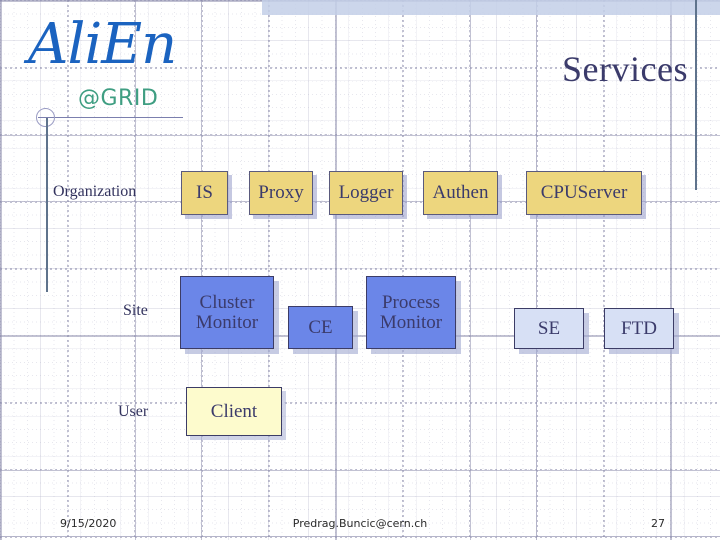 The width and height of the screenshot is (720, 540). What do you see at coordinates (102, 44) in the screenshot?
I see `logo-alien-text: AliEn` at bounding box center [102, 44].